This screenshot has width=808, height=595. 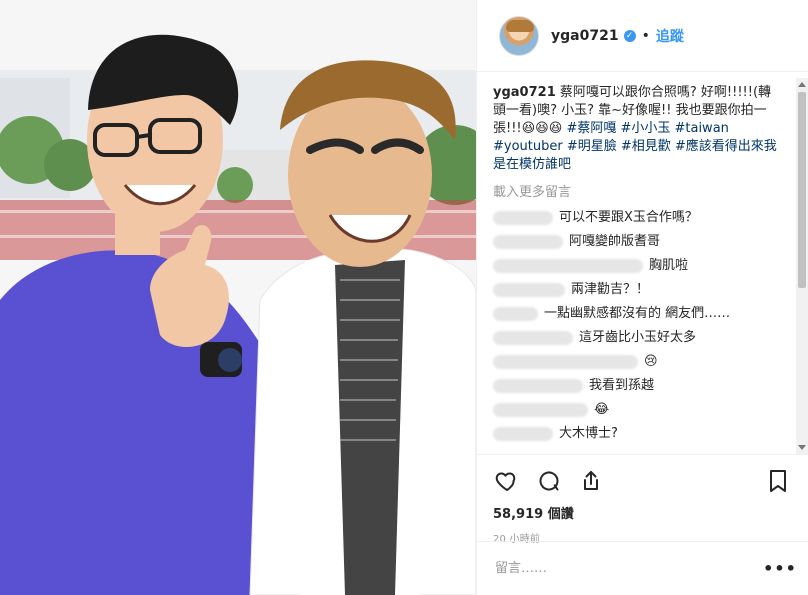 I want to click on post-header: yga0721 ✓ • 追蹤, so click(x=642, y=36).